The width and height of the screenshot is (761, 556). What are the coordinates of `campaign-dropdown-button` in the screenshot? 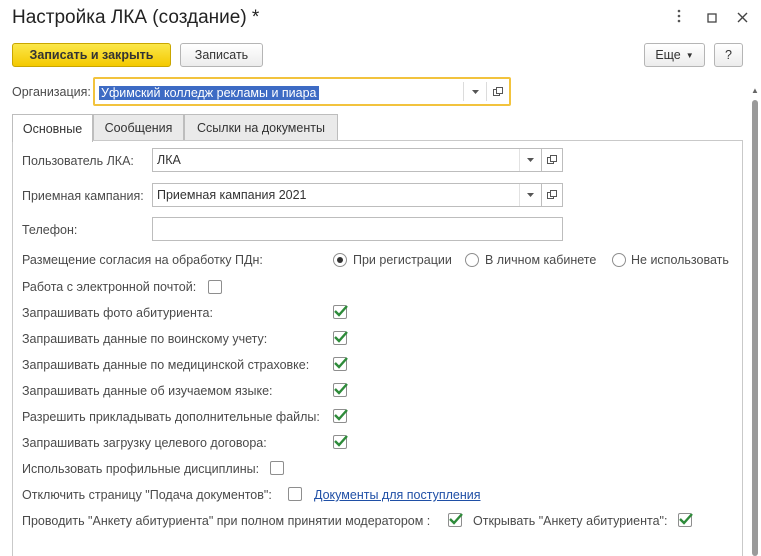 It's located at (530, 195).